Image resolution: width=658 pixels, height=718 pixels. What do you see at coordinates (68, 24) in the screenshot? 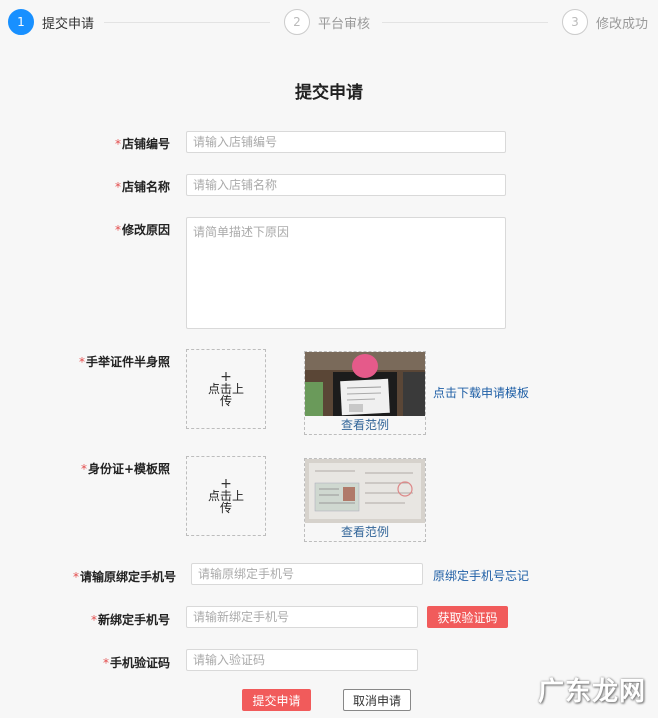
I see `step-1-label: 提交申请` at bounding box center [68, 24].